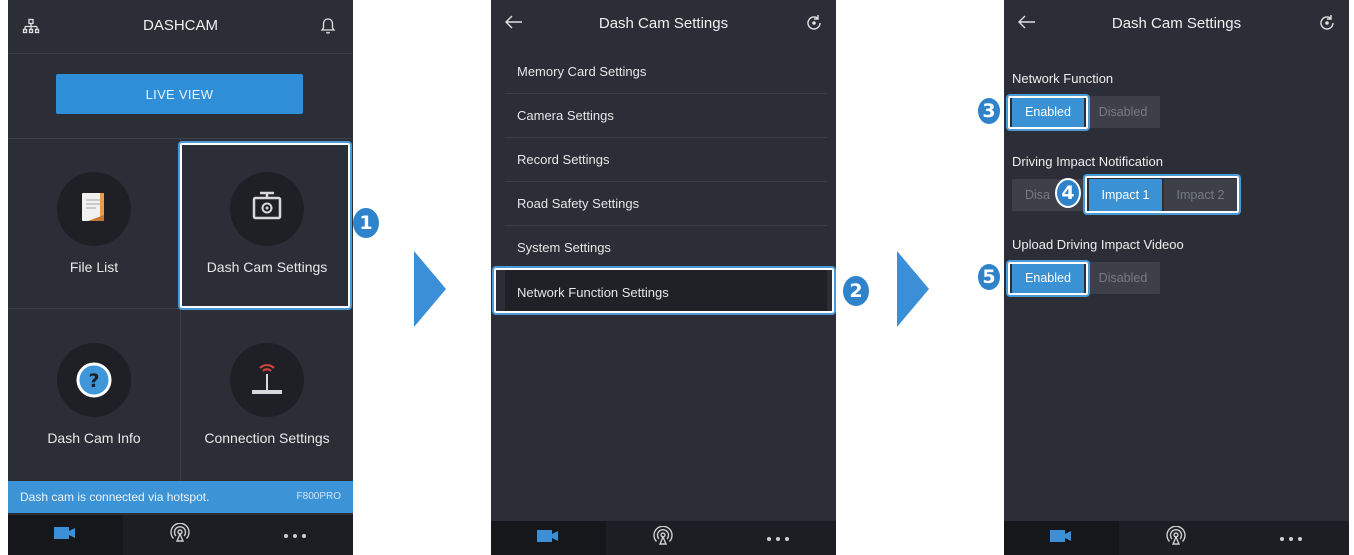 The width and height of the screenshot is (1354, 555). What do you see at coordinates (179, 94) in the screenshot?
I see `live-view-button: LIVE VIEW` at bounding box center [179, 94].